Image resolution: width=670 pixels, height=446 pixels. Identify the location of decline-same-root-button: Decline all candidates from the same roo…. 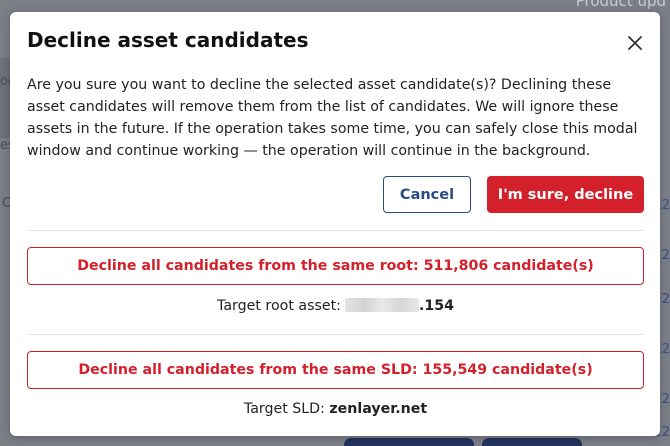
(335, 266).